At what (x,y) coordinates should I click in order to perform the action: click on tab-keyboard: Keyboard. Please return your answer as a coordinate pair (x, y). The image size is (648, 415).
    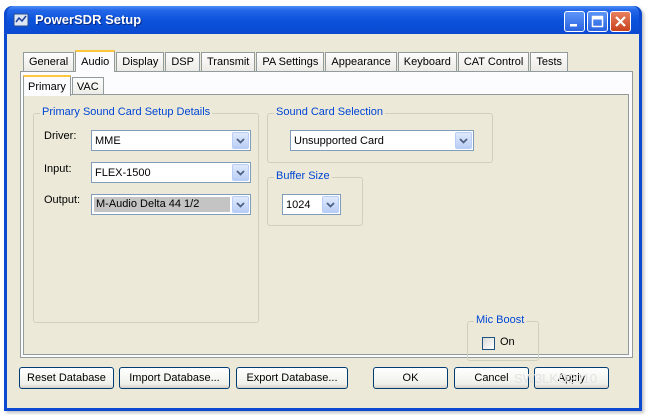
    Looking at the image, I should click on (427, 61).